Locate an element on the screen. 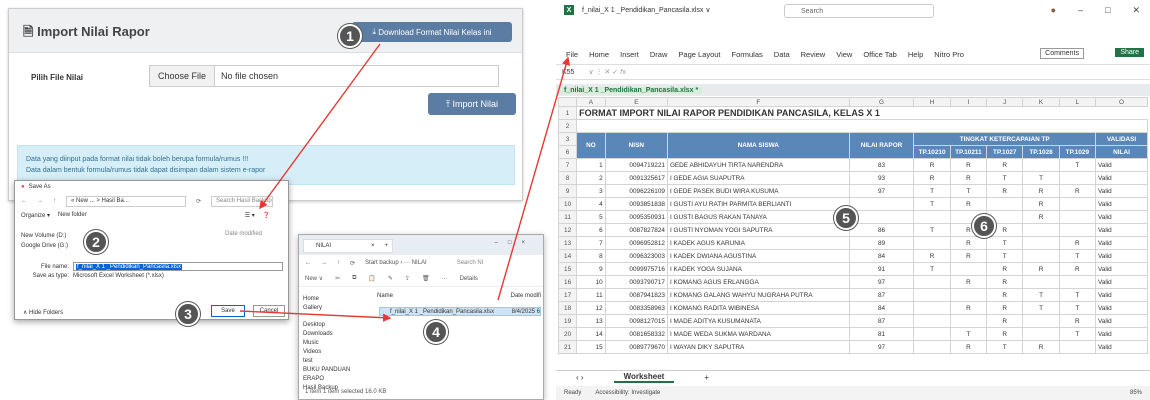 This screenshot has width=1150, height=400. step-marker-5: 5 is located at coordinates (846, 218).